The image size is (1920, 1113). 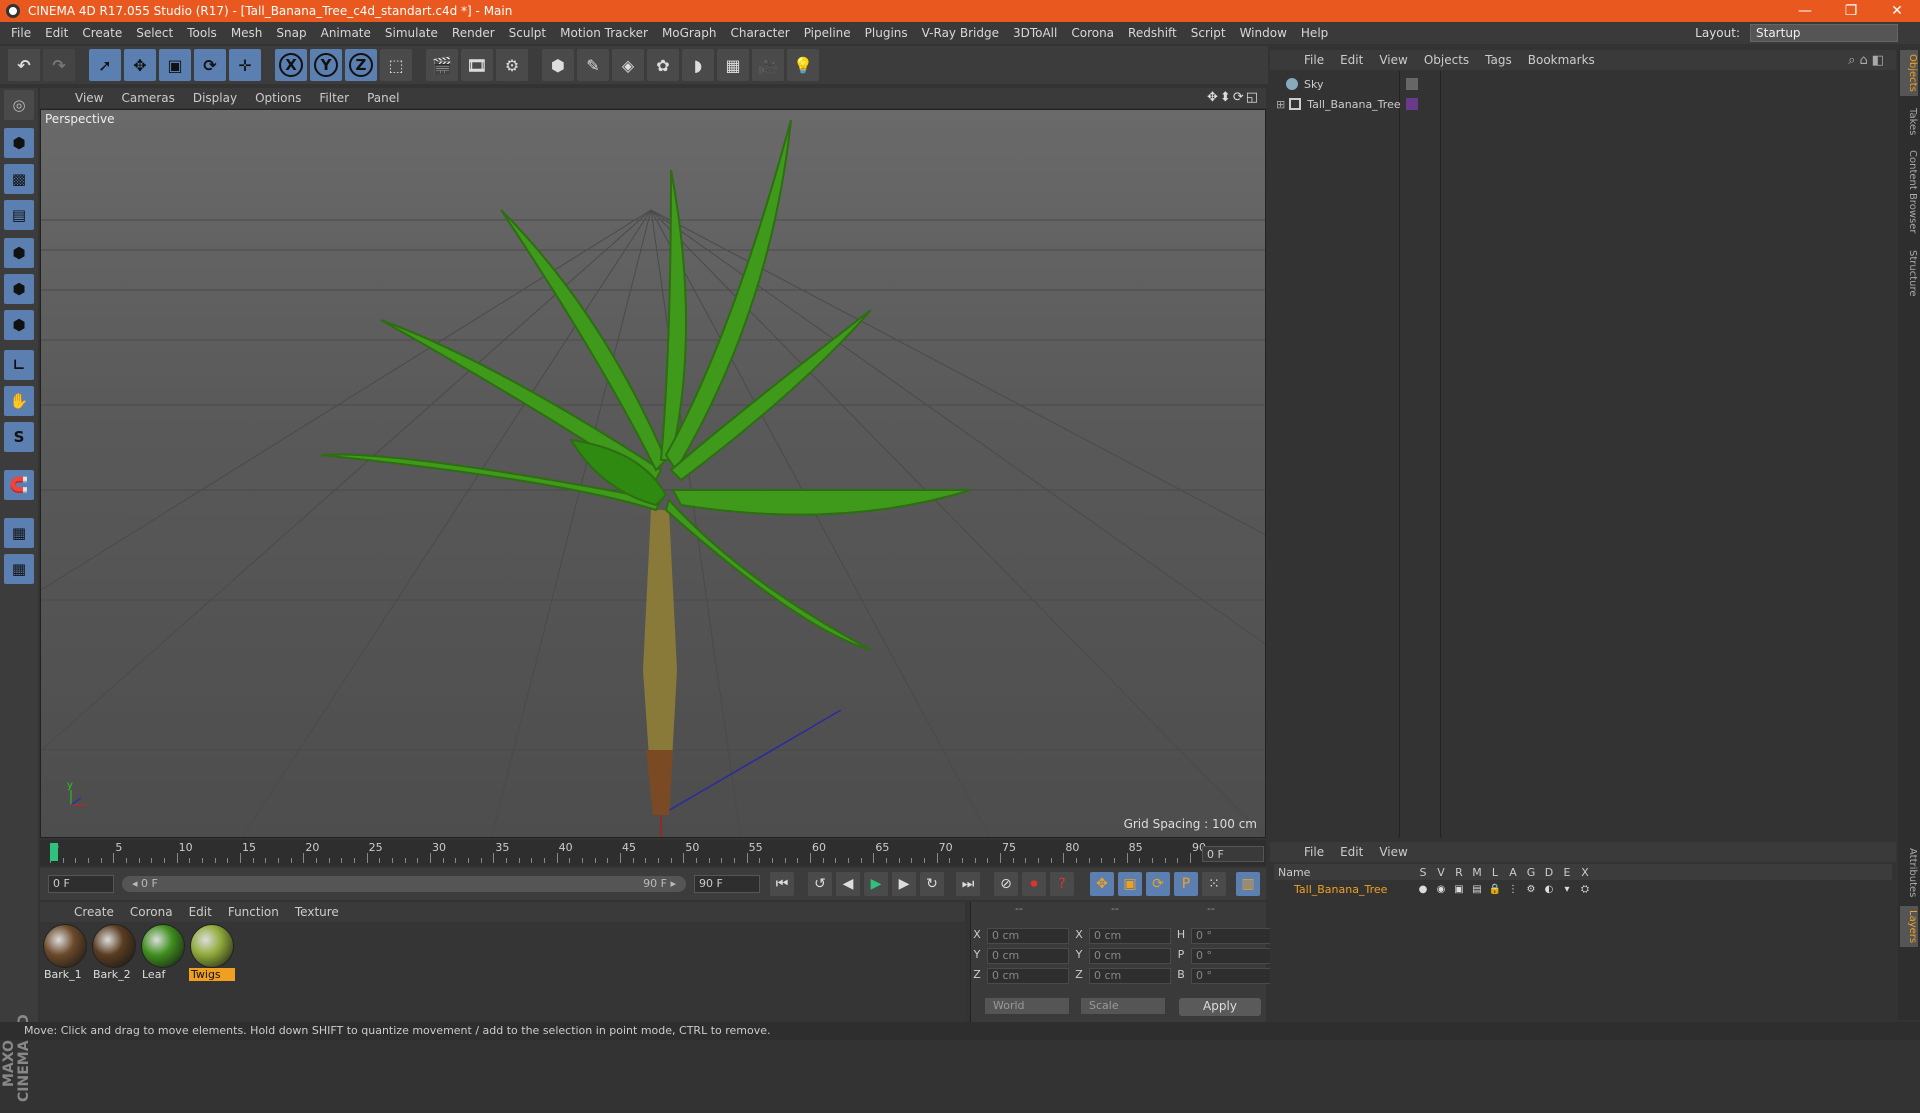 I want to click on menu-create: Create, so click(x=102, y=33).